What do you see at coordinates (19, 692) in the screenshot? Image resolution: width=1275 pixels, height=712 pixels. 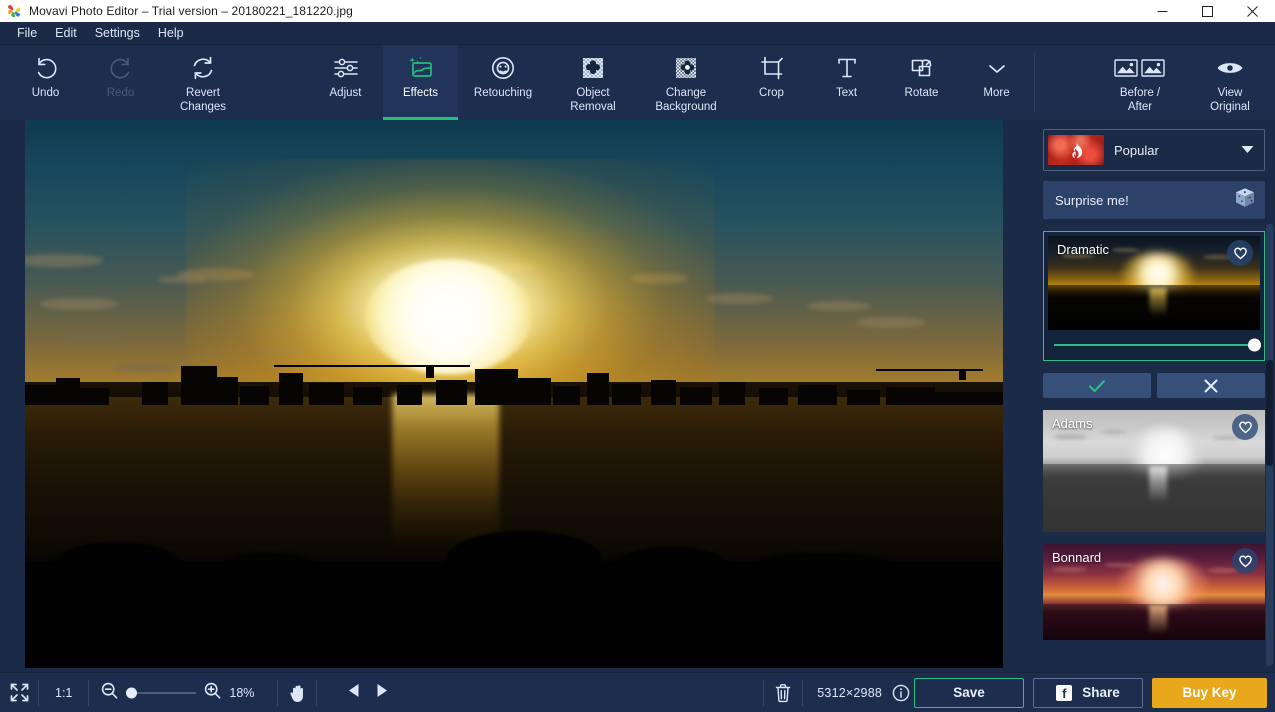 I see `fullscreen-expand-icon` at bounding box center [19, 692].